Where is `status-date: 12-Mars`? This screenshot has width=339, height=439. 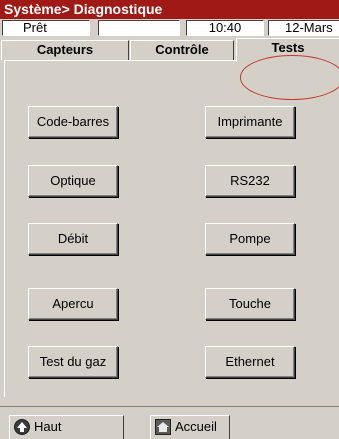 status-date: 12-Mars is located at coordinates (303, 28).